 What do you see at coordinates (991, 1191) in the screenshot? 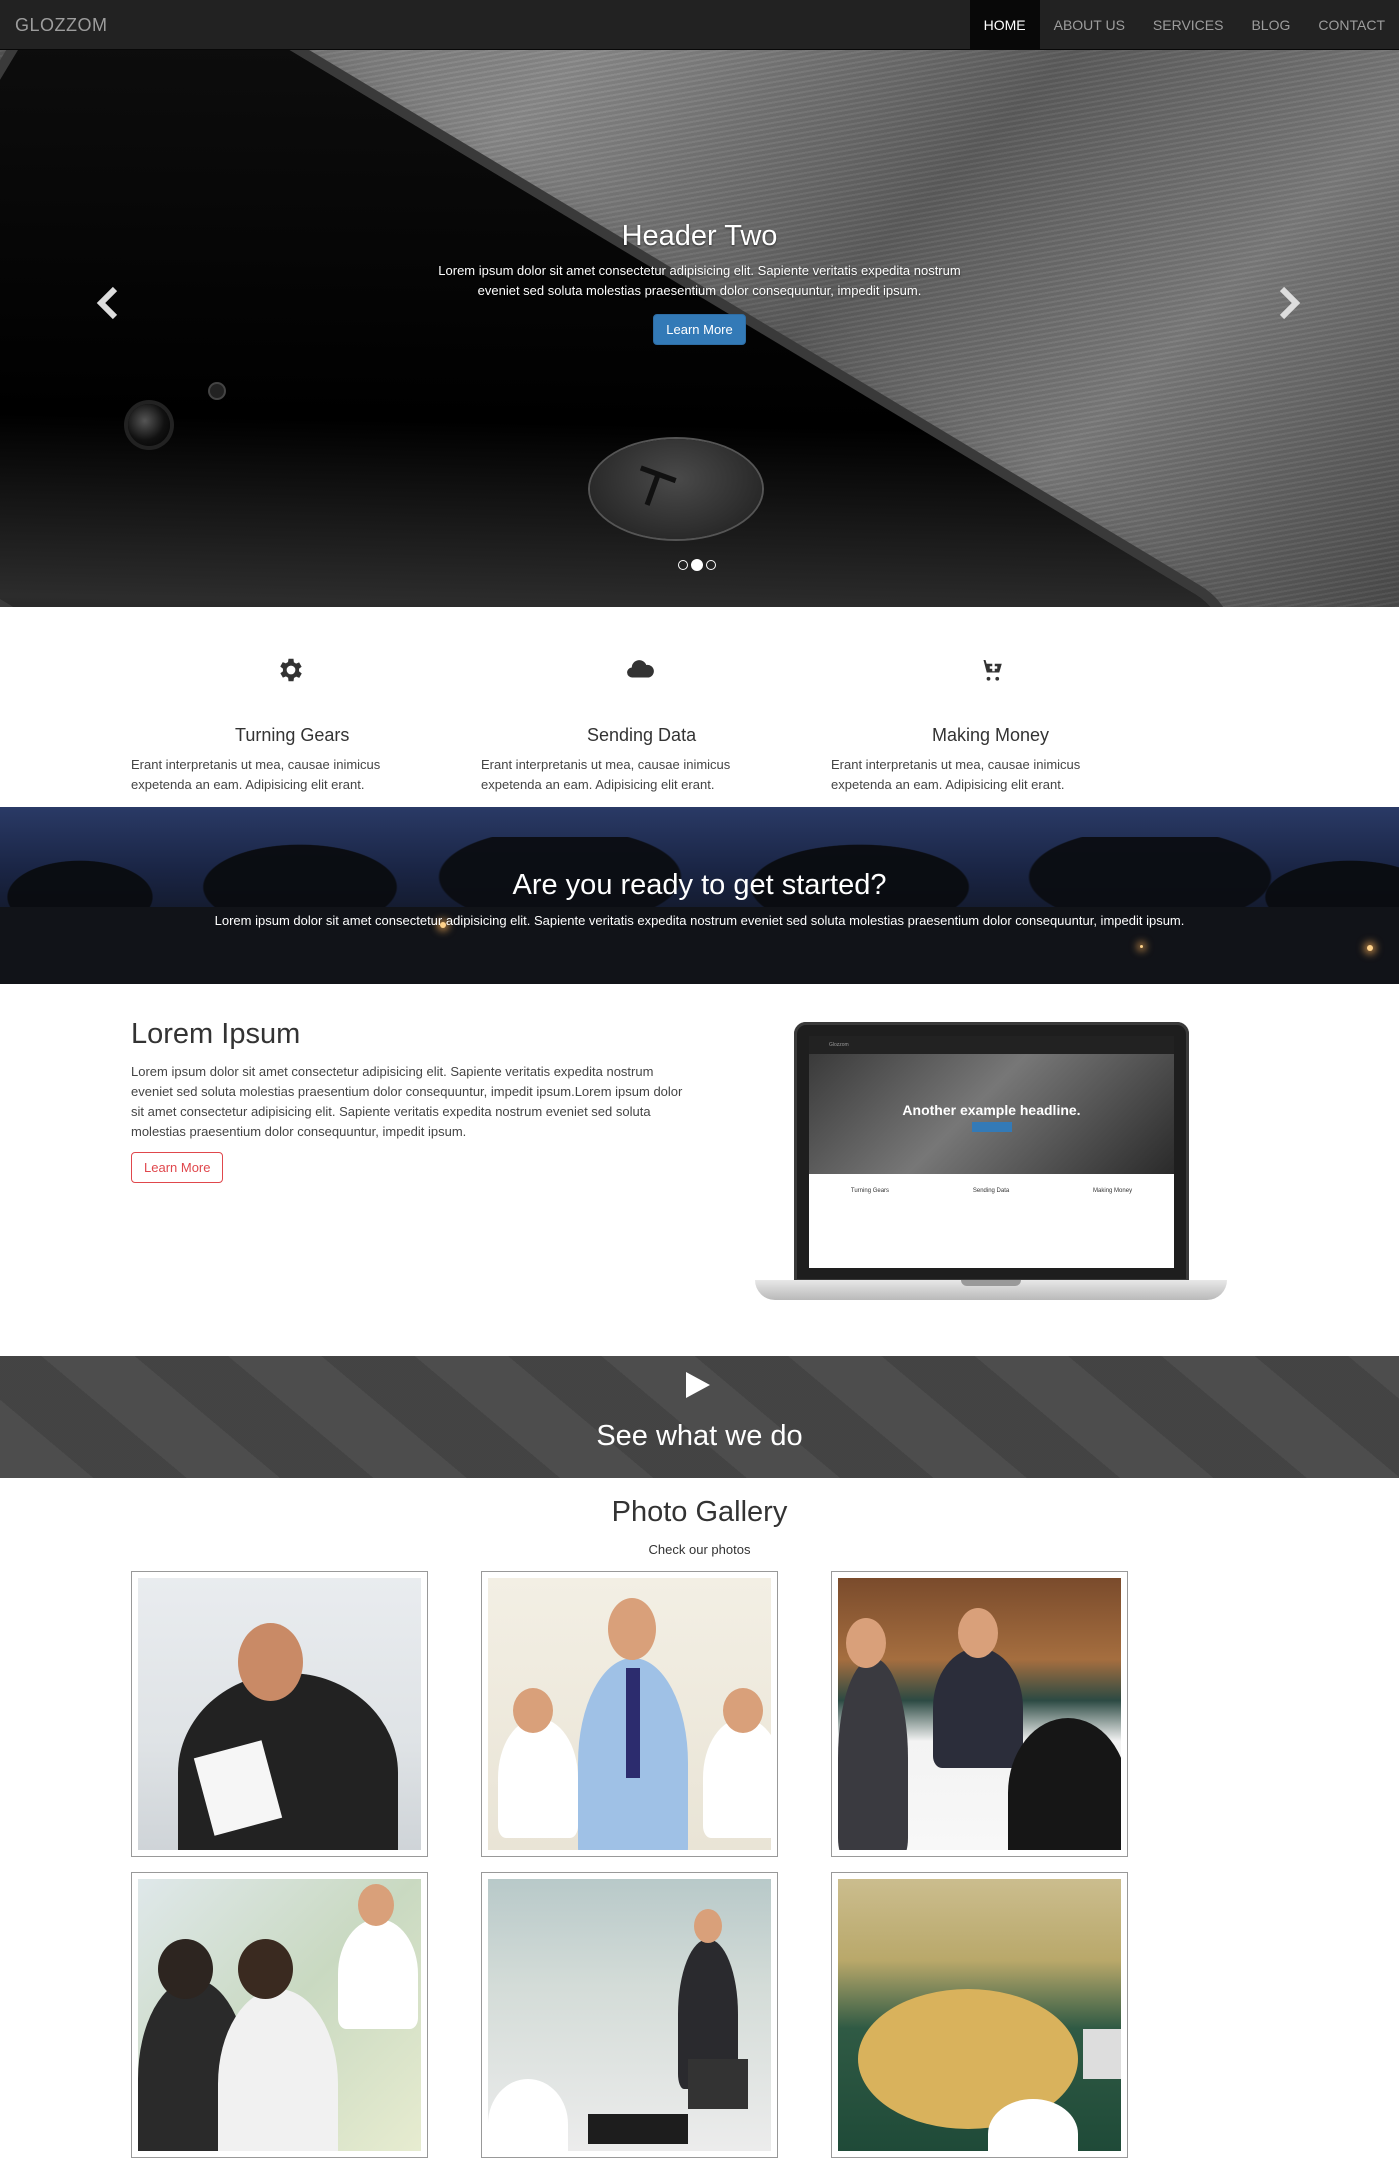
I see `laptop-screen-feature: Sending Data` at bounding box center [991, 1191].